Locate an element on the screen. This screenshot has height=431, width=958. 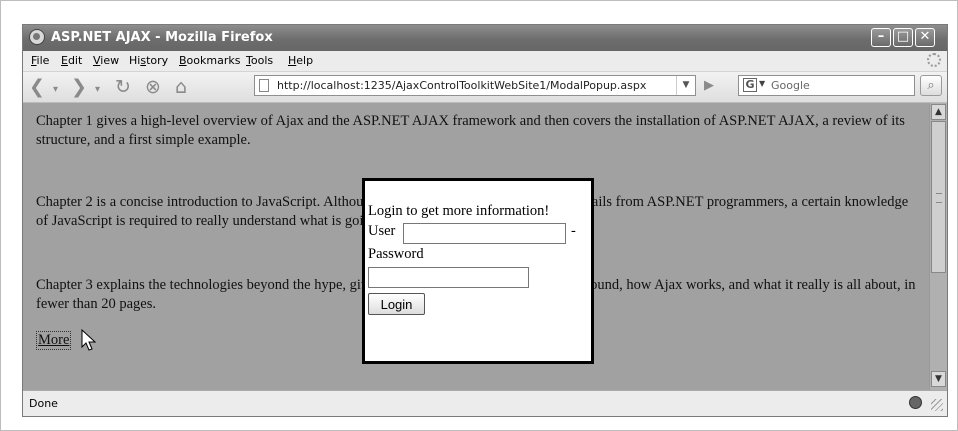
scroll-down-icon: ▼ is located at coordinates (938, 379).